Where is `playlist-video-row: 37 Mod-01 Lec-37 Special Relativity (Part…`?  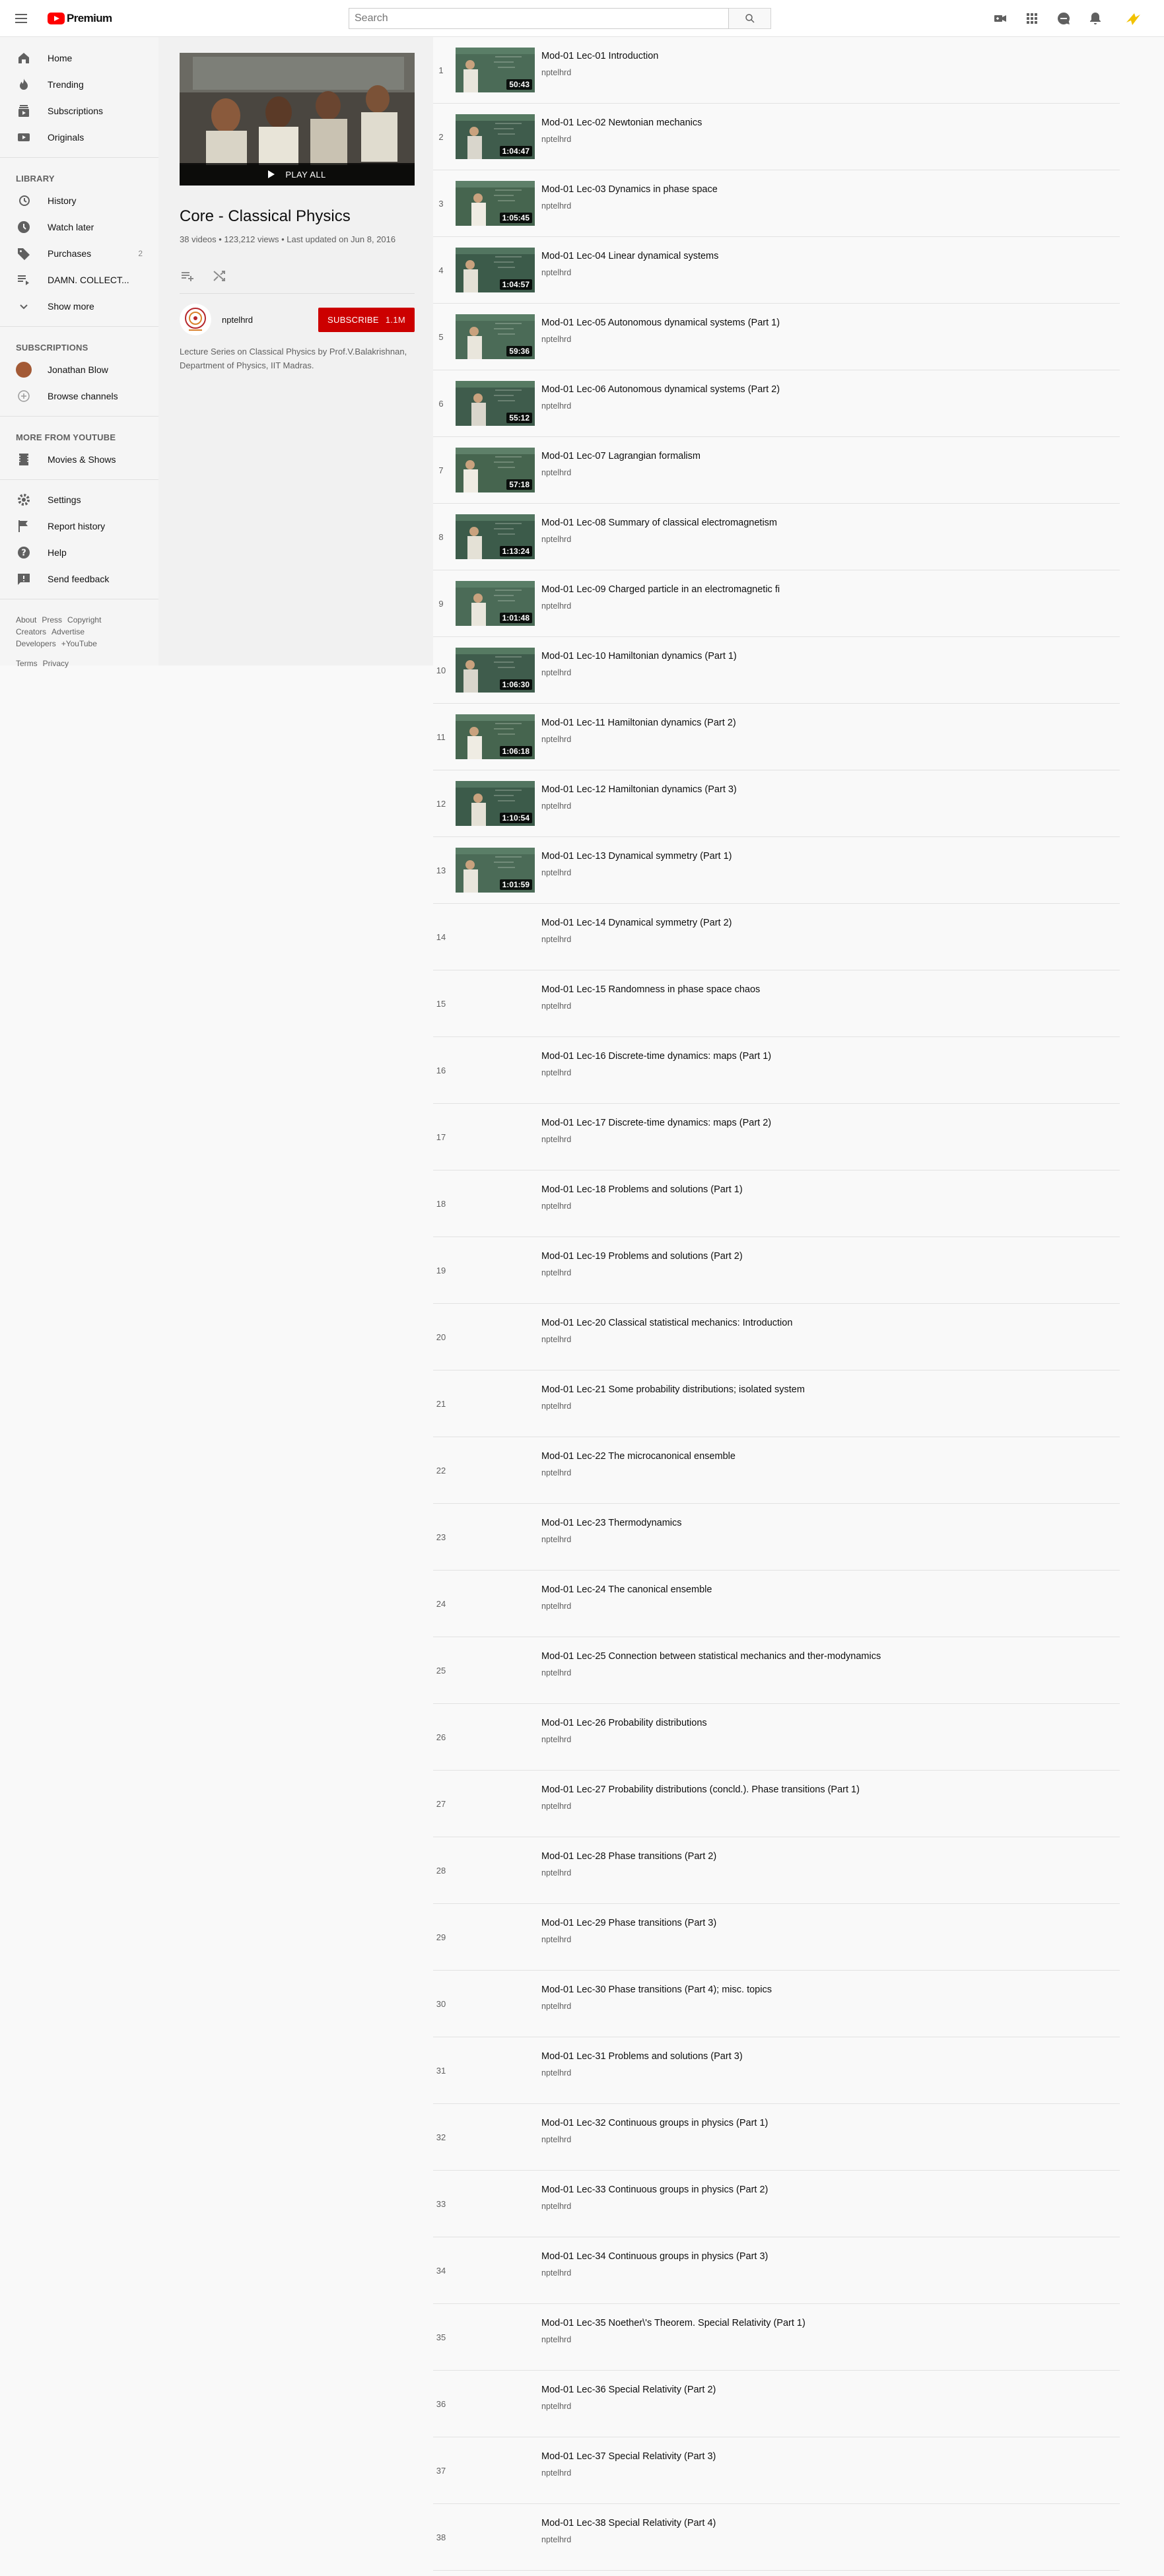
playlist-video-row: 37 Mod-01 Lec-37 Special Relativity (Part… is located at coordinates (776, 2471).